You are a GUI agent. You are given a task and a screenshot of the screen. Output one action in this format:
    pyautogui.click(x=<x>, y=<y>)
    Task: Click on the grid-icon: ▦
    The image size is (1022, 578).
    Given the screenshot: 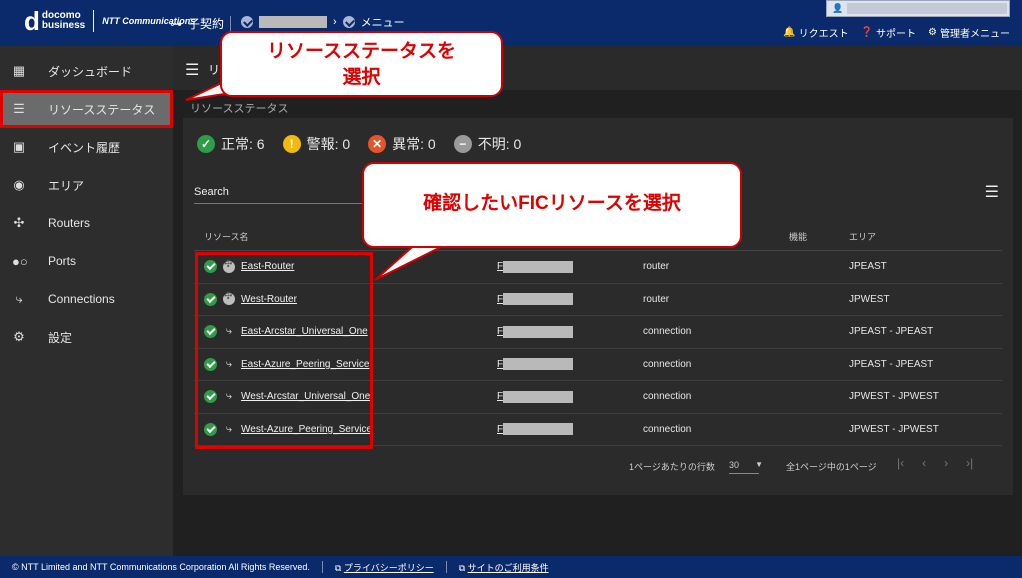 What is the action you would take?
    pyautogui.click(x=19, y=70)
    